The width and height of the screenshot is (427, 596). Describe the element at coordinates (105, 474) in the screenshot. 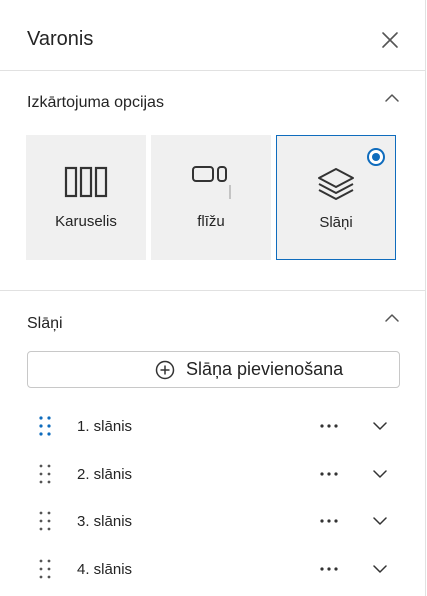

I see `layer-label: 2. slānis` at that location.